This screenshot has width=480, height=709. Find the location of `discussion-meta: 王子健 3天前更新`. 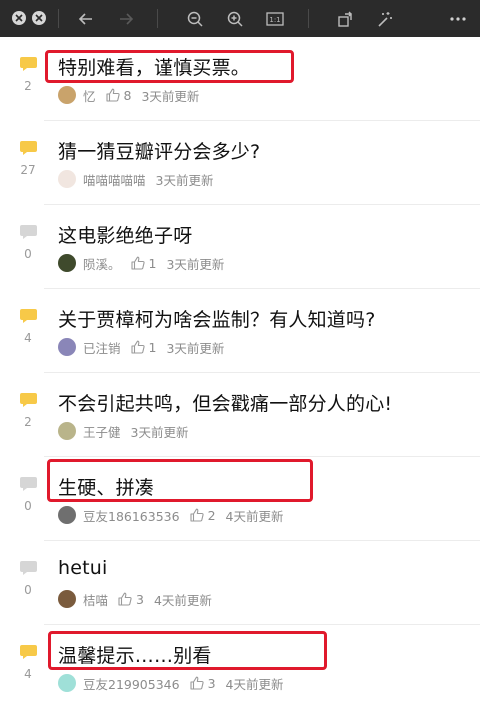

discussion-meta: 王子健 3天前更新 is located at coordinates (123, 431).